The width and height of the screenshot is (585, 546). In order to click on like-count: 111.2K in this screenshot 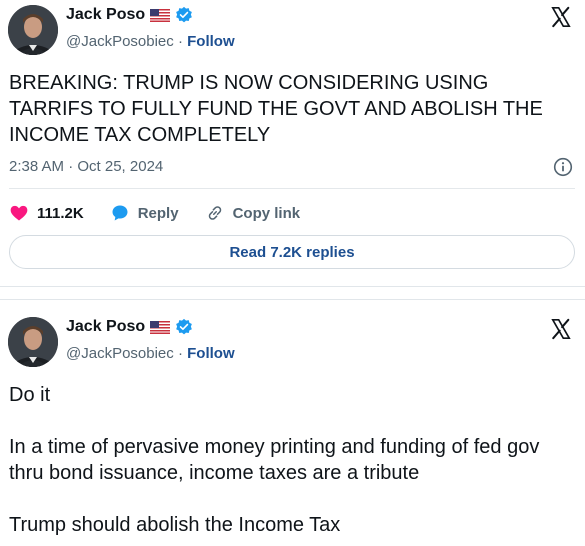, I will do `click(60, 213)`.